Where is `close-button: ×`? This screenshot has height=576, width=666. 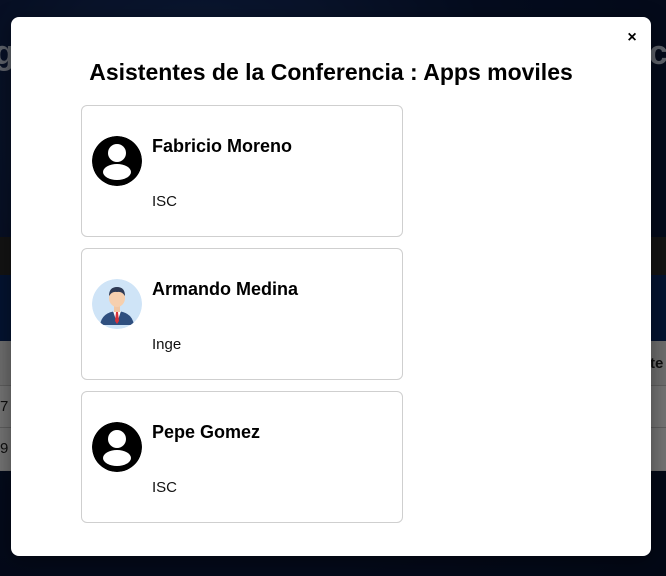
close-button: × is located at coordinates (632, 38).